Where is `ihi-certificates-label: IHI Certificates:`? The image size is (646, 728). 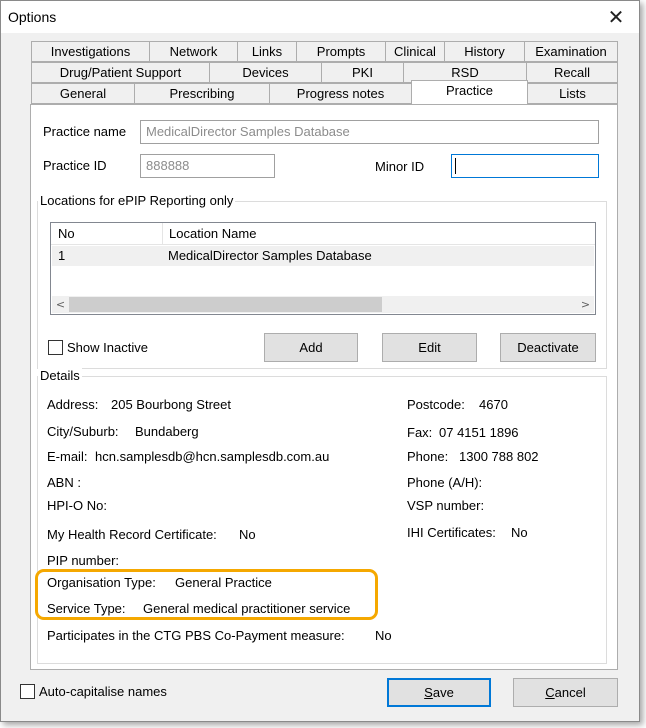 ihi-certificates-label: IHI Certificates: is located at coordinates (451, 532).